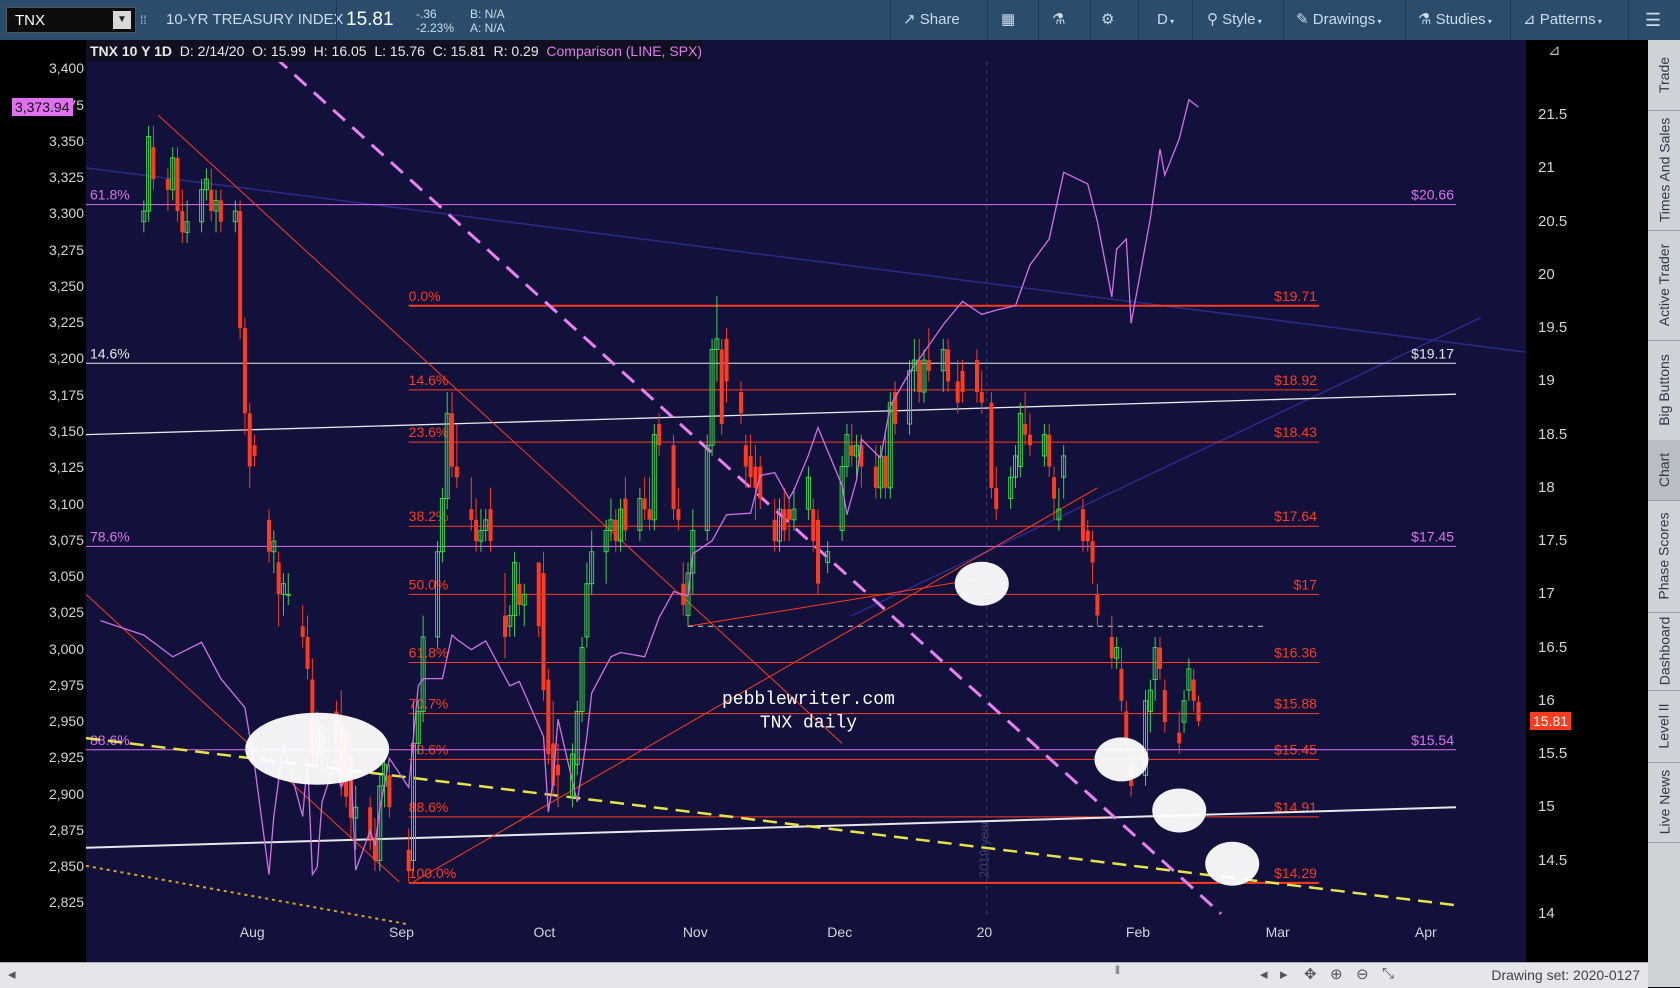 The width and height of the screenshot is (1680, 988). Describe the element at coordinates (1425, 932) in the screenshot. I see `x-tick-label: Apr` at that location.